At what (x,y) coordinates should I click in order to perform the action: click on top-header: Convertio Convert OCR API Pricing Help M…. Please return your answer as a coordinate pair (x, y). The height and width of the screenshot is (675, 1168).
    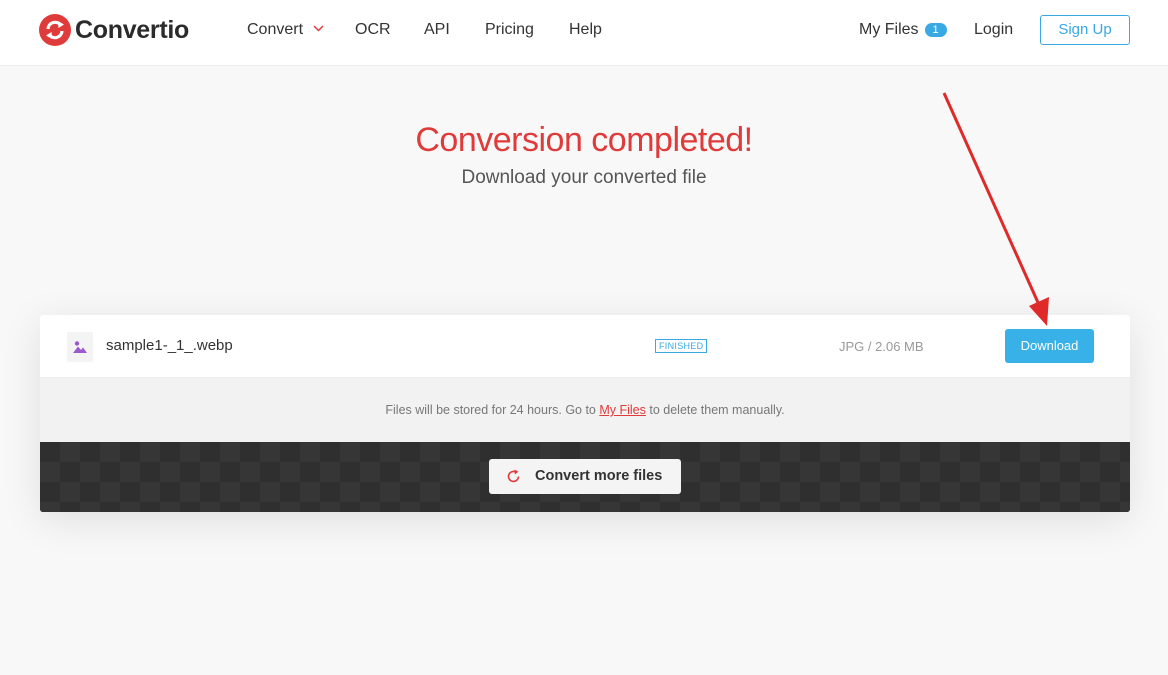
    Looking at the image, I should click on (584, 33).